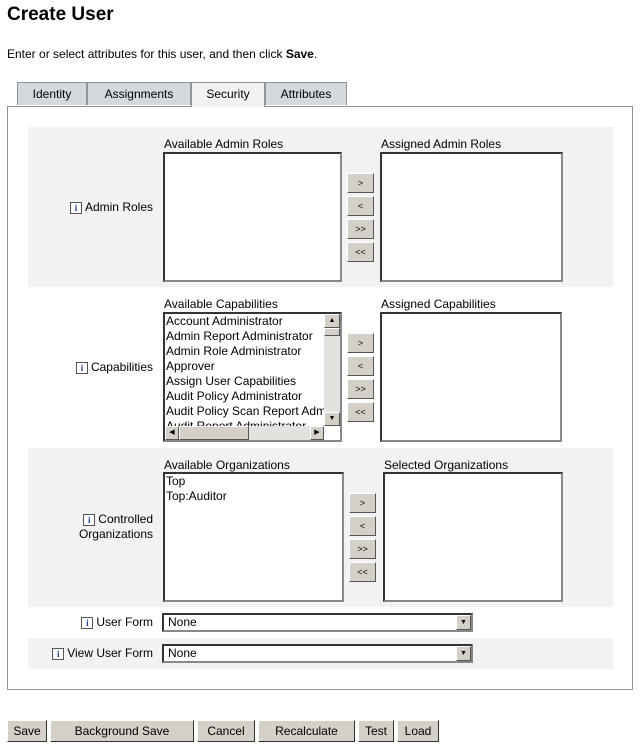  What do you see at coordinates (60, 14) in the screenshot?
I see `page-title: Create User` at bounding box center [60, 14].